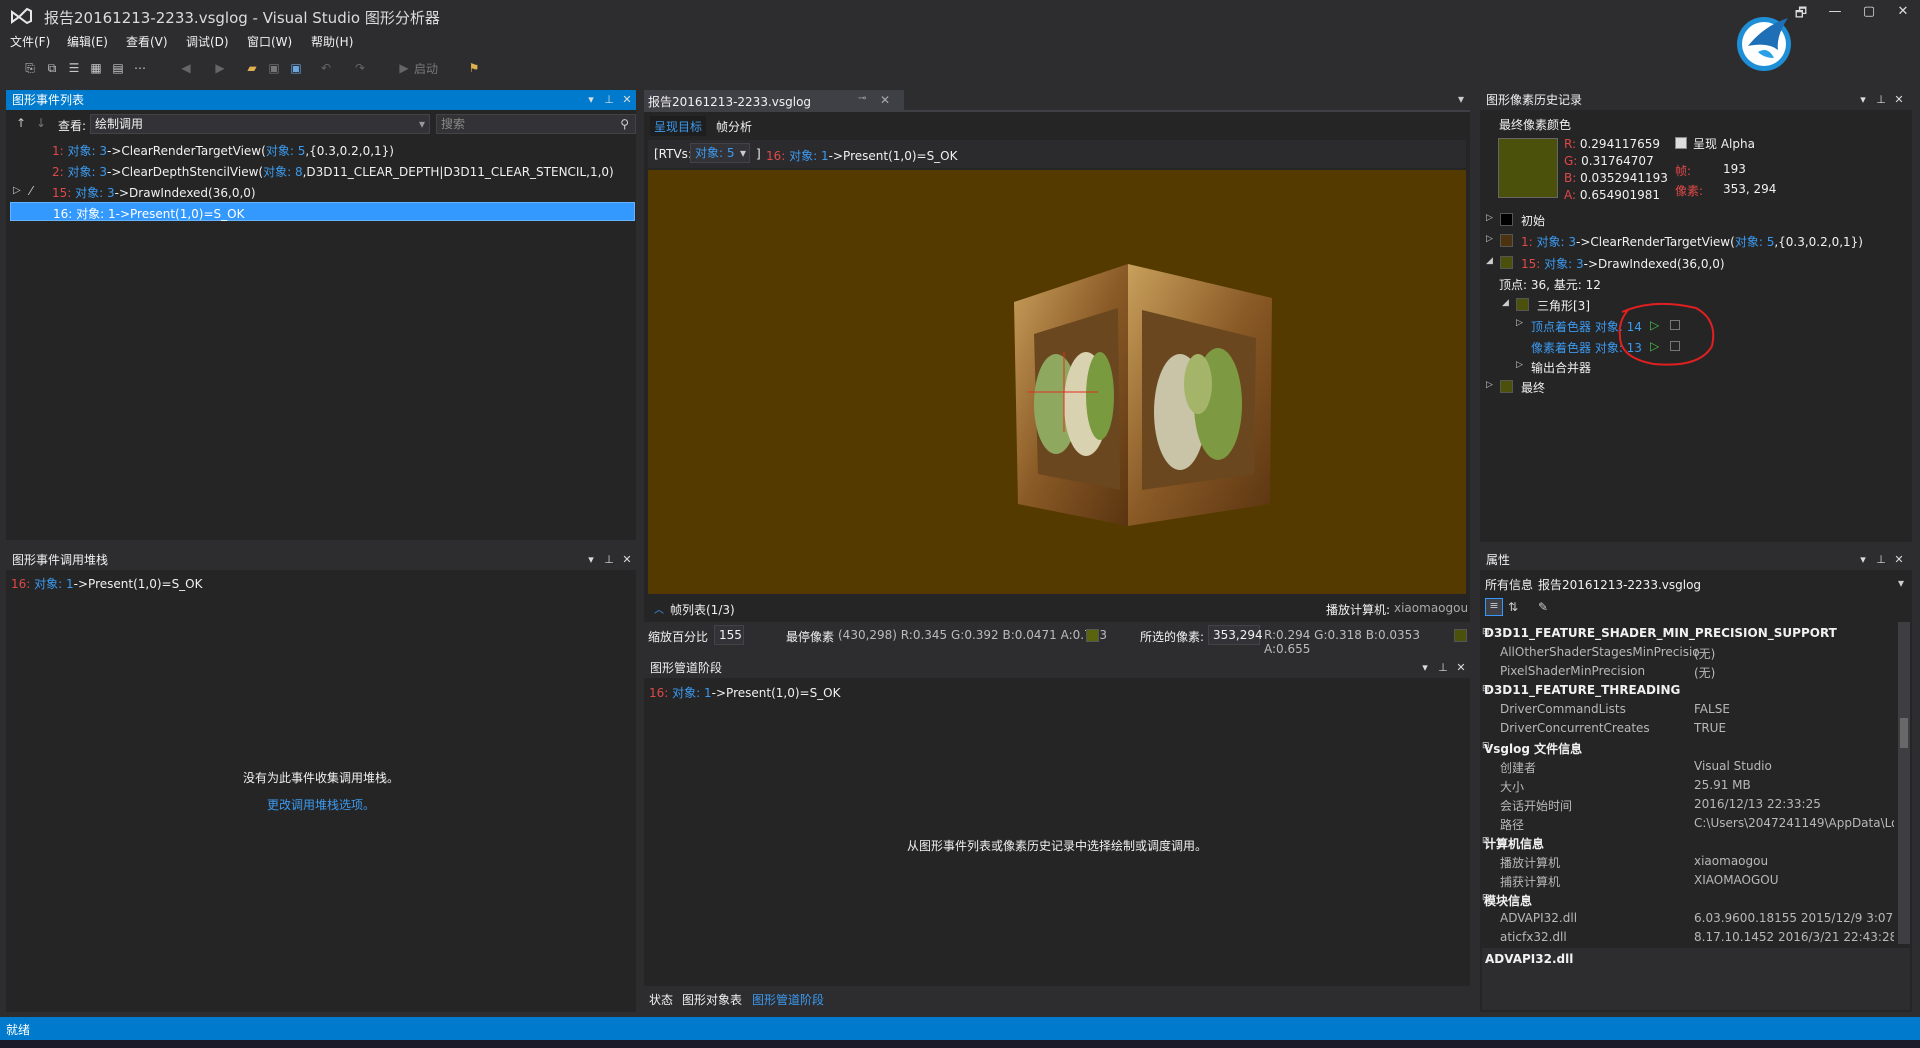 The width and height of the screenshot is (1920, 1048). Describe the element at coordinates (720, 153) in the screenshot. I see `rtv-select: 对象: 5 ▾` at that location.